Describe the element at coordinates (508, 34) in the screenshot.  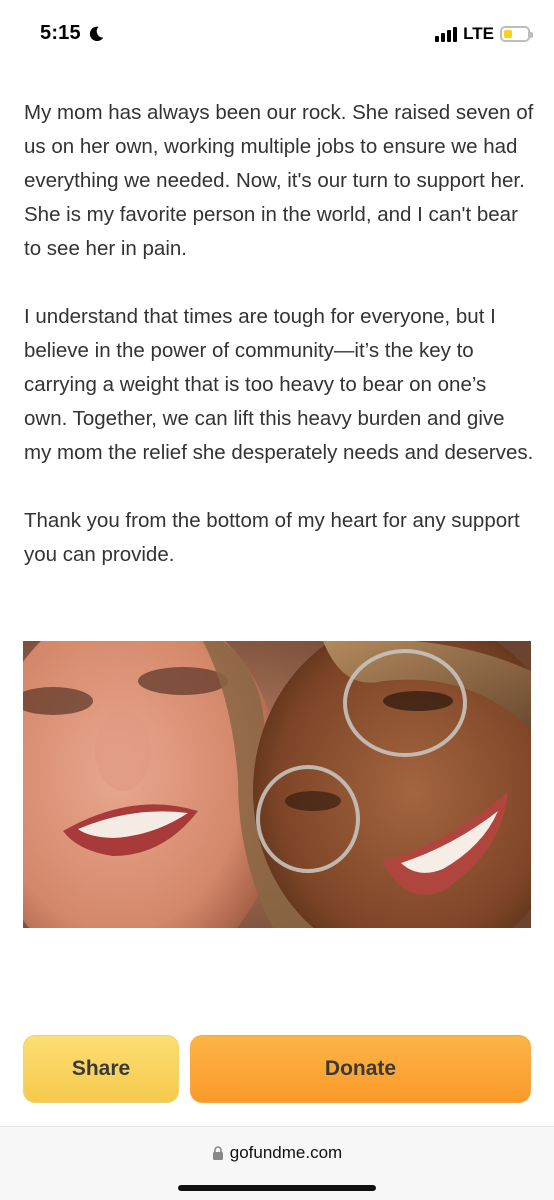
I see `battery-level` at that location.